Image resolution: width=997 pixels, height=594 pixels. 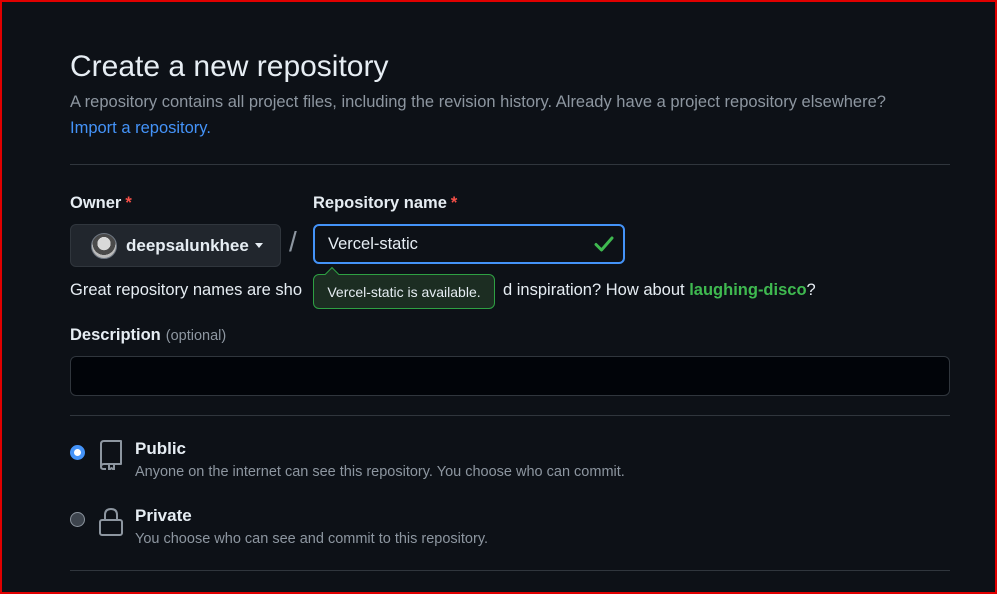 What do you see at coordinates (404, 291) in the screenshot?
I see `availability-text: Vercel-static is available.` at bounding box center [404, 291].